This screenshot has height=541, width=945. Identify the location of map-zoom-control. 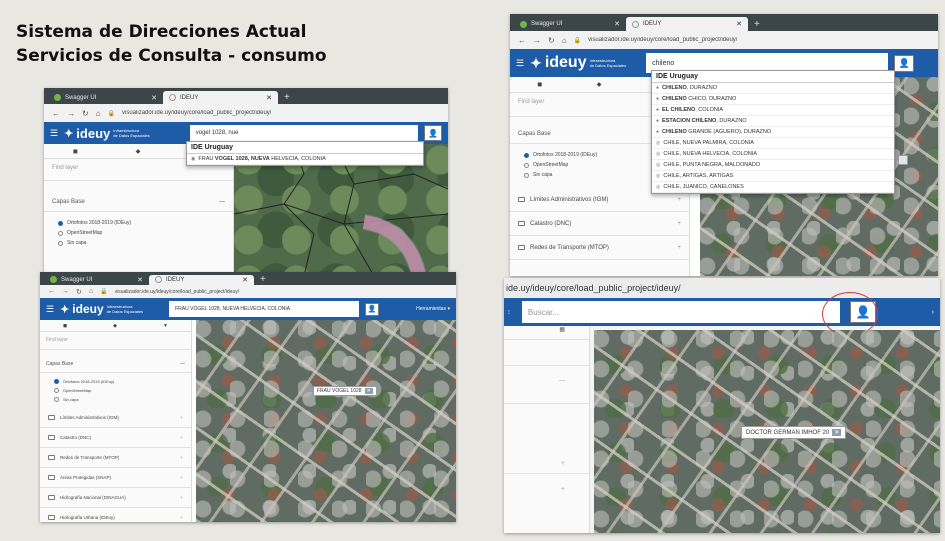
(903, 160).